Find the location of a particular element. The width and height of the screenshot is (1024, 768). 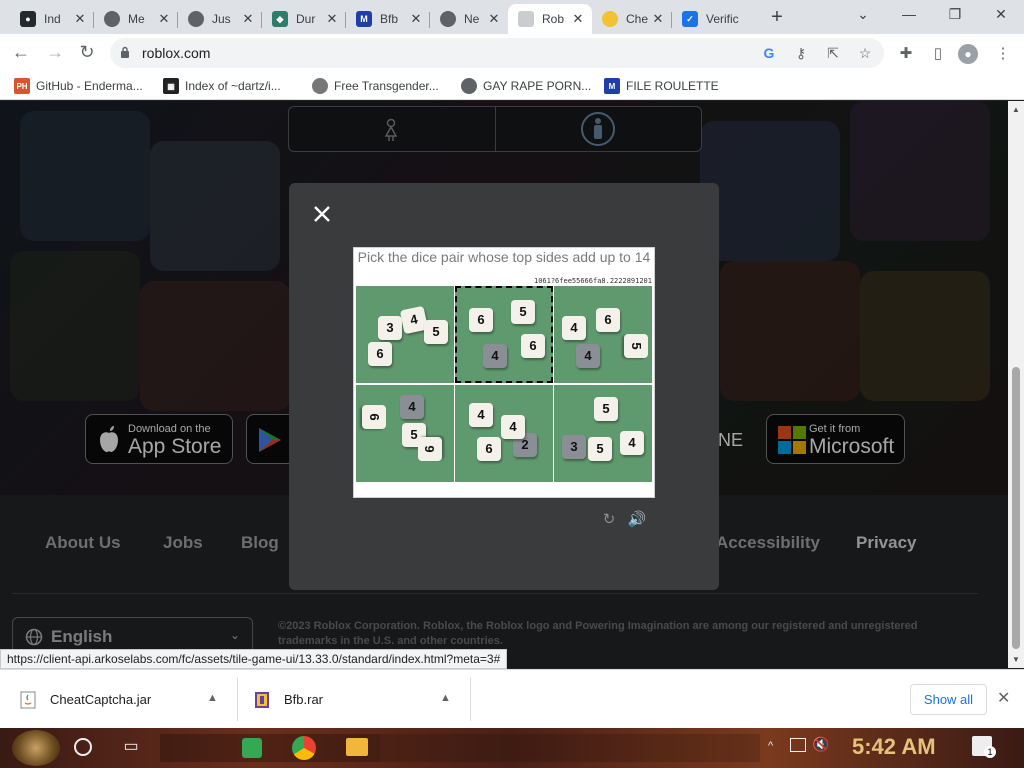

chrome-taskbar-icon is located at coordinates (304, 748).